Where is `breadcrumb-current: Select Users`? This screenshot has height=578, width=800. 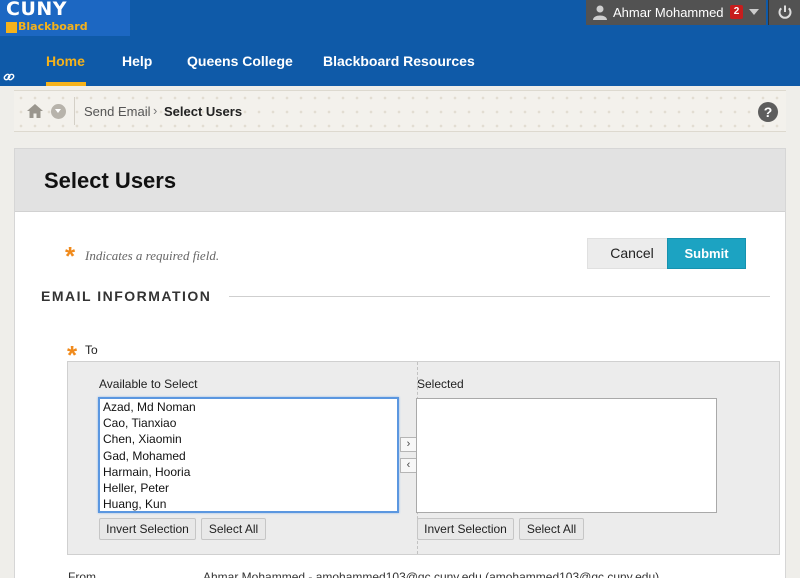 breadcrumb-current: Select Users is located at coordinates (203, 111).